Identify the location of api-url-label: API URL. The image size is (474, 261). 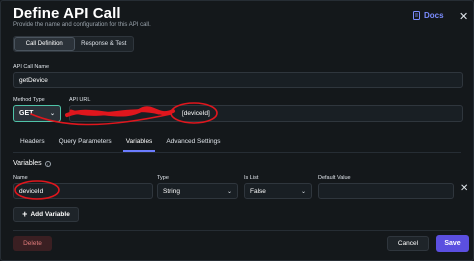
(80, 100).